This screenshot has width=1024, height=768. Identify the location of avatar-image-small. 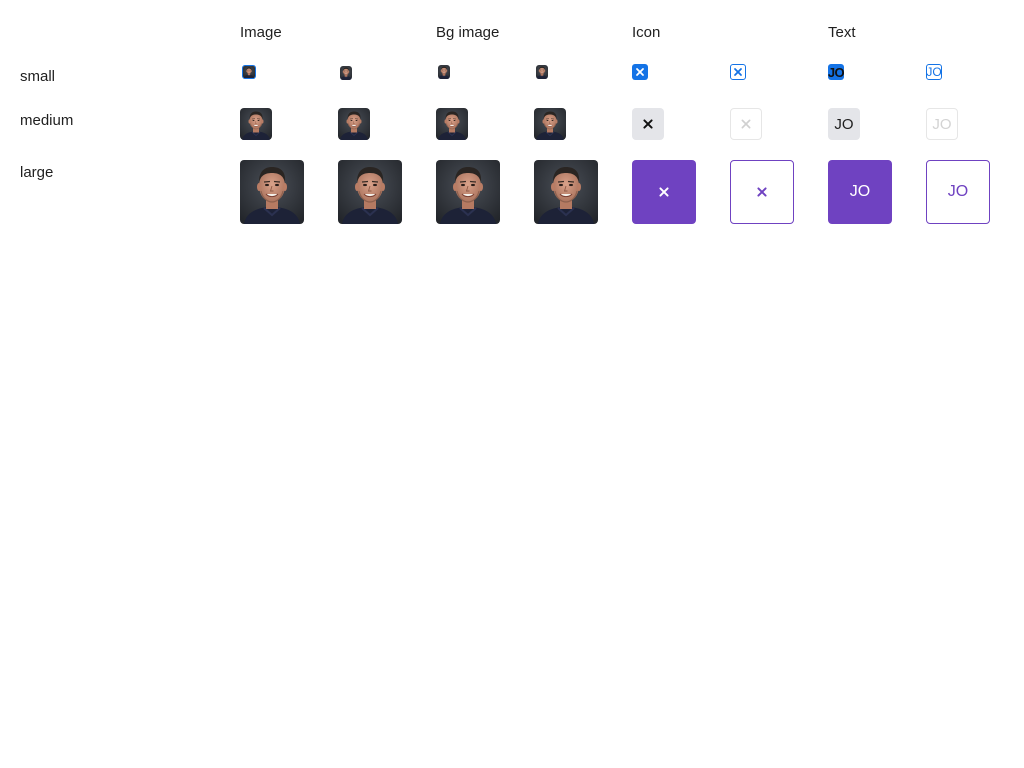
(346, 73).